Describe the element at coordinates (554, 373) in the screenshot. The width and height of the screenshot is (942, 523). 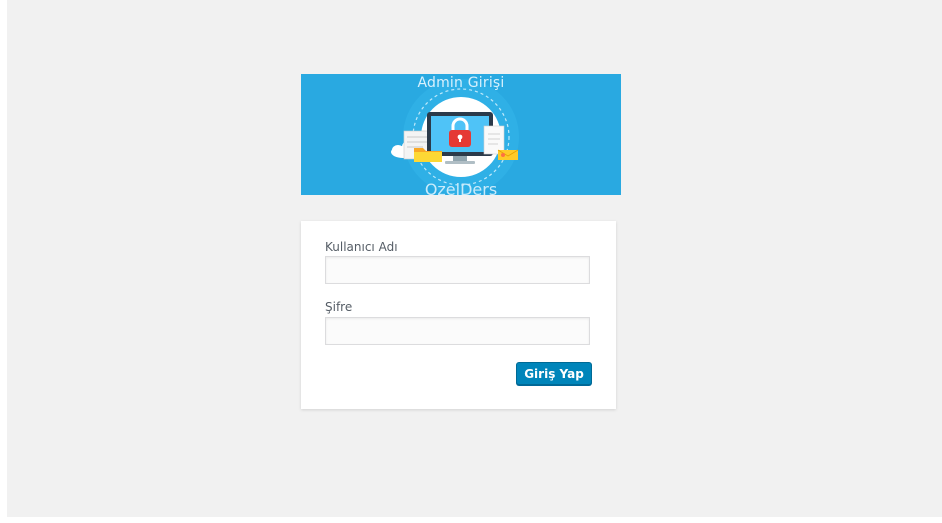
I see `login-button: Giriş Yap` at that location.